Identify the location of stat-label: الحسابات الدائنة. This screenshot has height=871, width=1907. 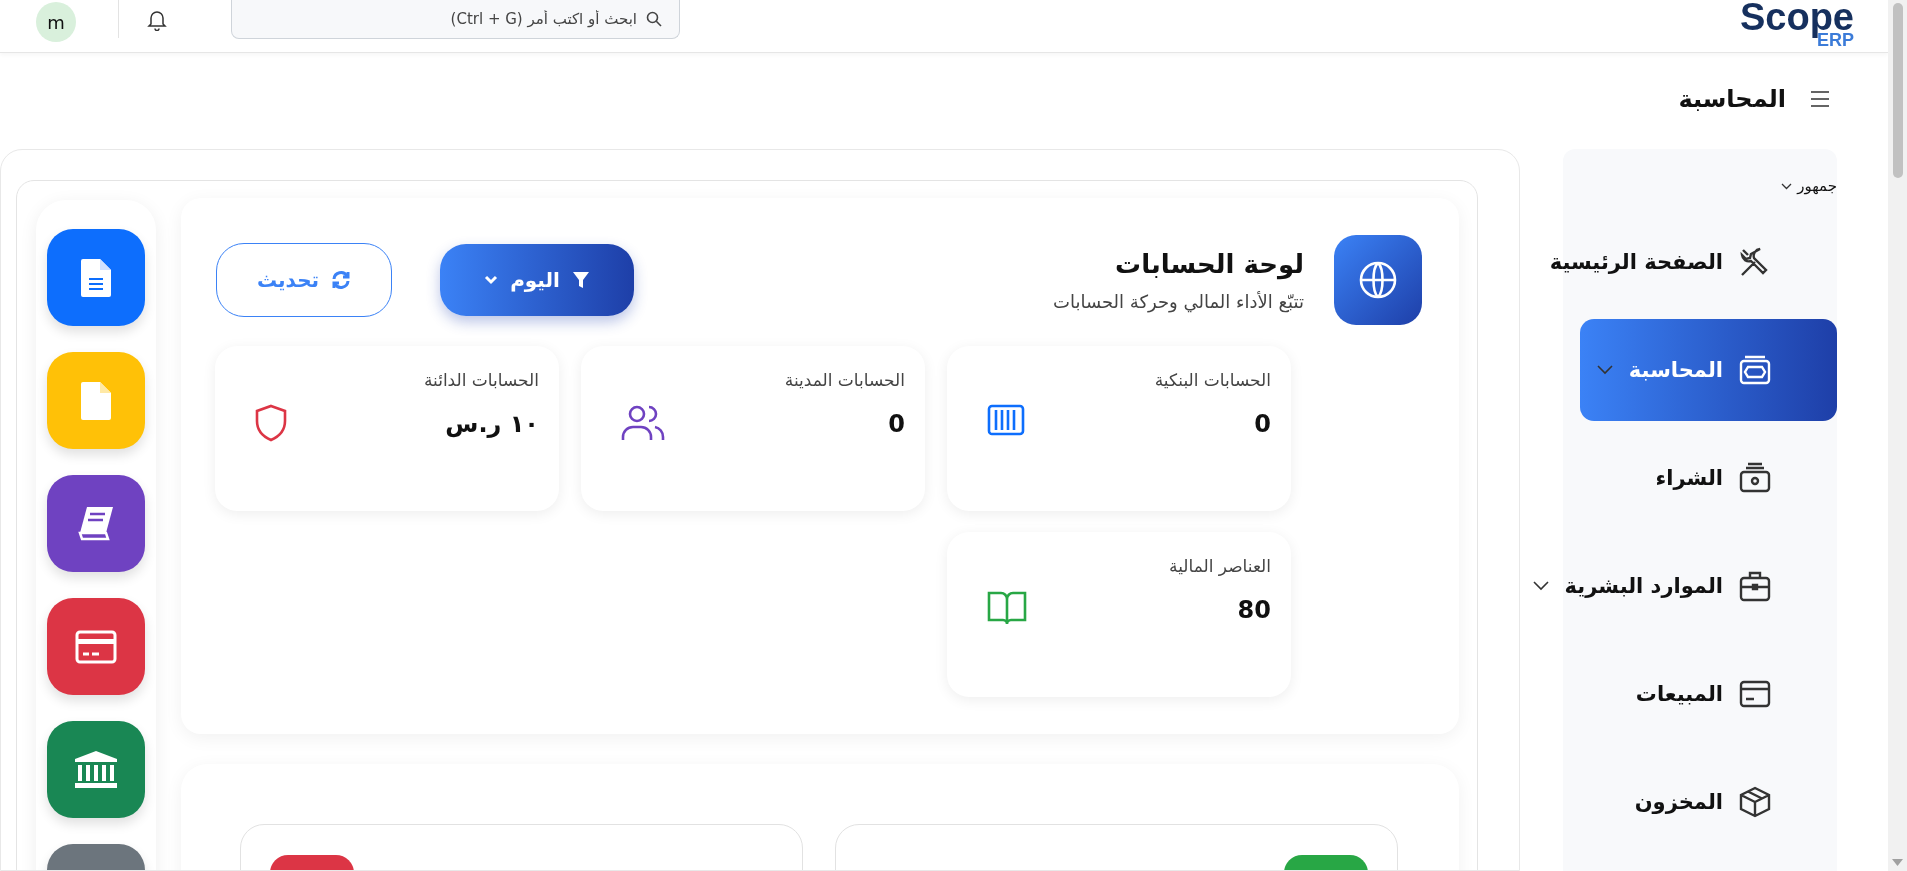
(481, 380).